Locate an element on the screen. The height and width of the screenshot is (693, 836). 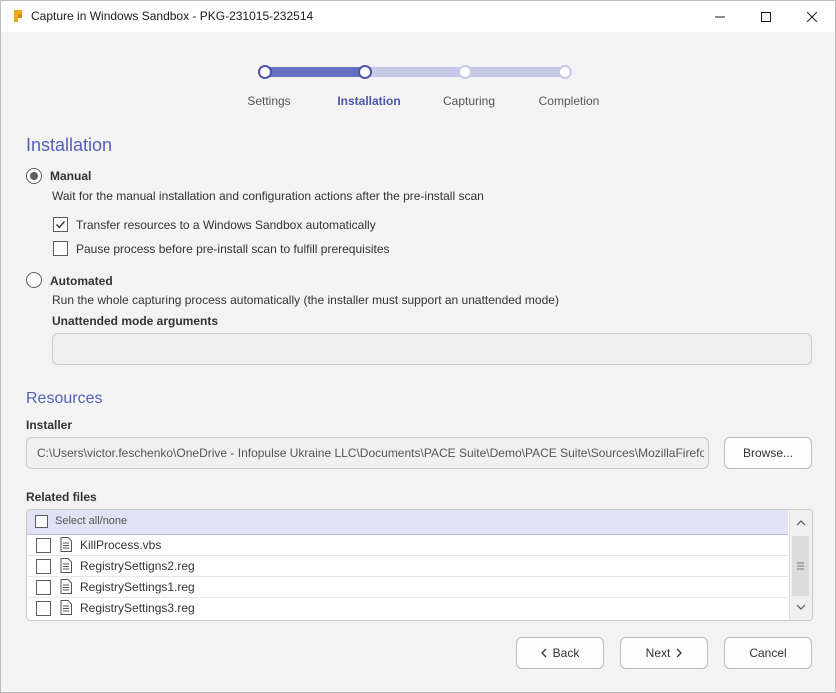
installation-heading: Installation is located at coordinates (69, 145).